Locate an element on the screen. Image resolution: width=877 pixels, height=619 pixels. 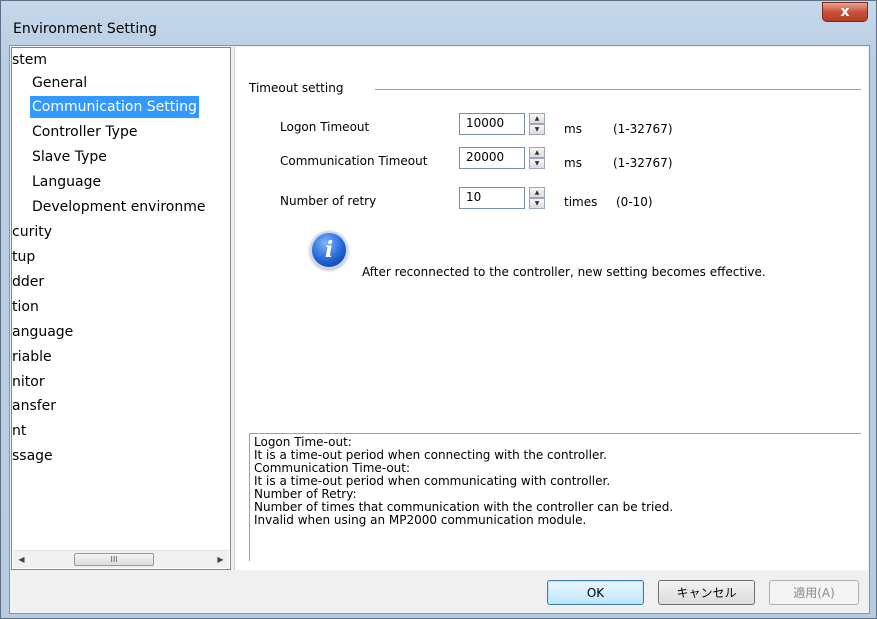
scroll-right-icon: ▶ is located at coordinates (220, 559).